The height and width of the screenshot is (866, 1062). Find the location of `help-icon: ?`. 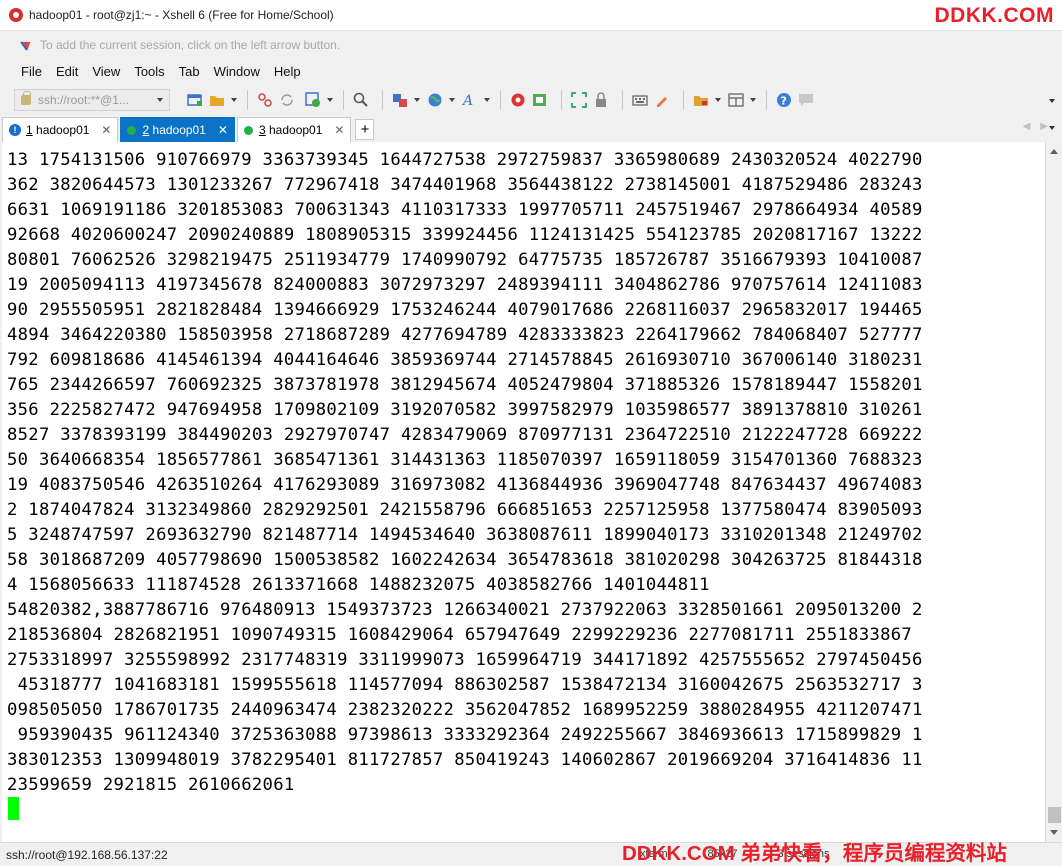

help-icon: ? is located at coordinates (784, 100).